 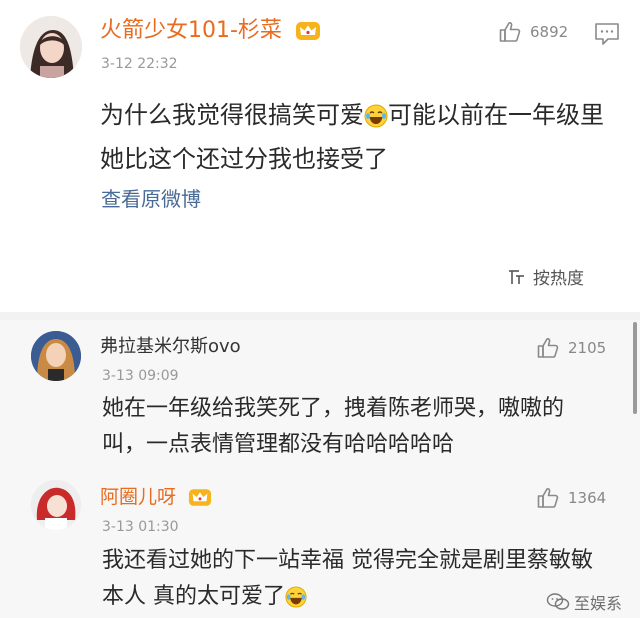 I want to click on section-divider, so click(x=320, y=316).